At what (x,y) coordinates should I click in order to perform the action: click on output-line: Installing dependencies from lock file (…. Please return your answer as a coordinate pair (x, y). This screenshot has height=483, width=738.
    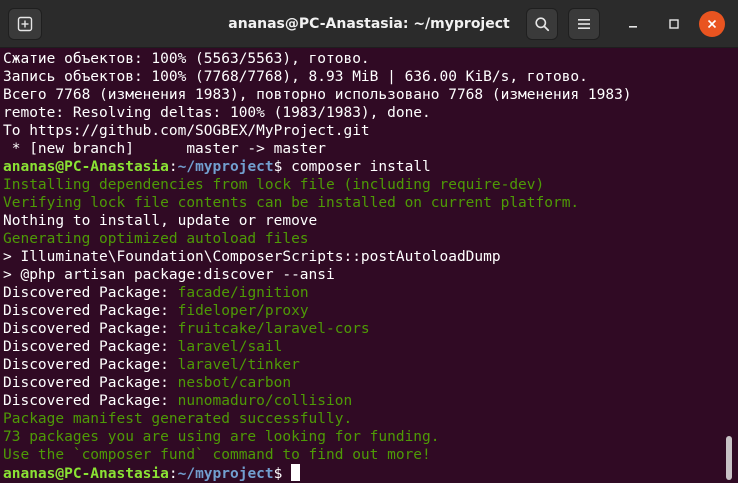
    Looking at the image, I should click on (274, 185).